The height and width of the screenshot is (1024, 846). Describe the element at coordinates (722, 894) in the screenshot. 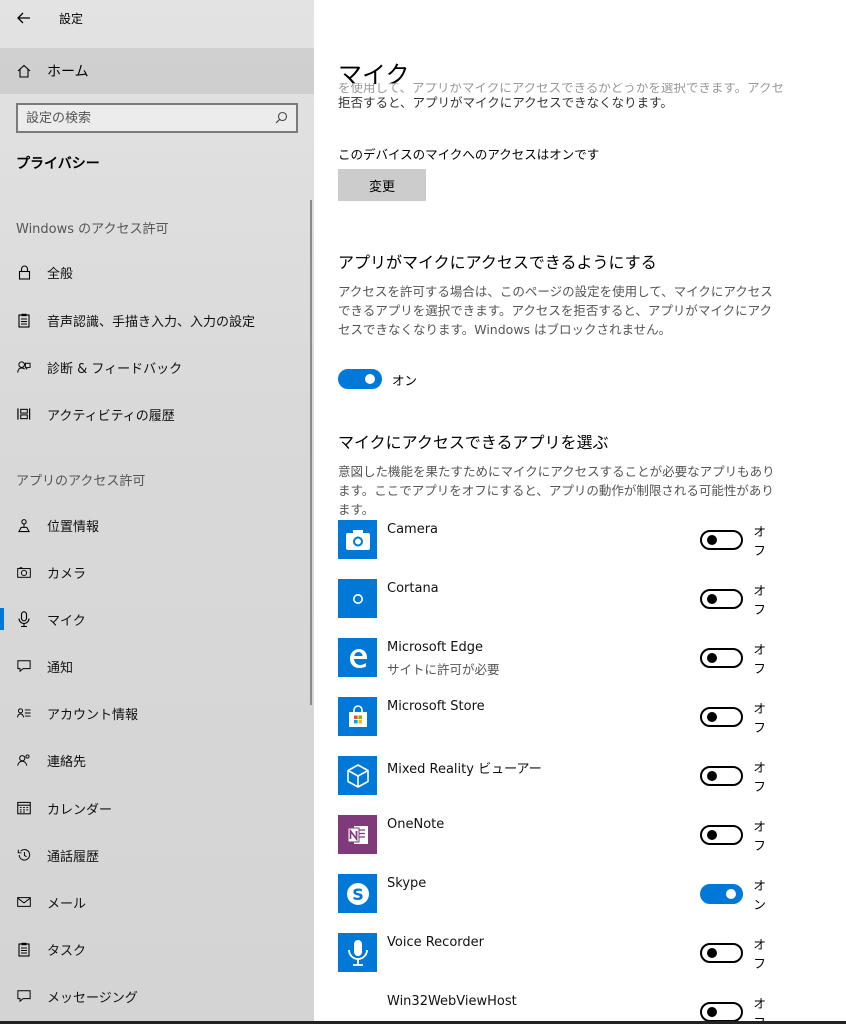

I see `skype-mic-toggle` at that location.